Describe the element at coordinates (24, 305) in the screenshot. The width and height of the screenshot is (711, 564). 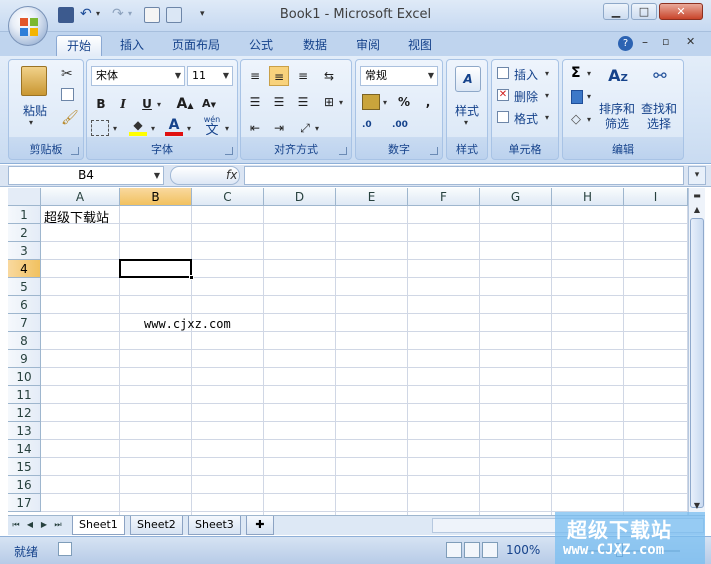
I see `row-header-6: 6` at that location.